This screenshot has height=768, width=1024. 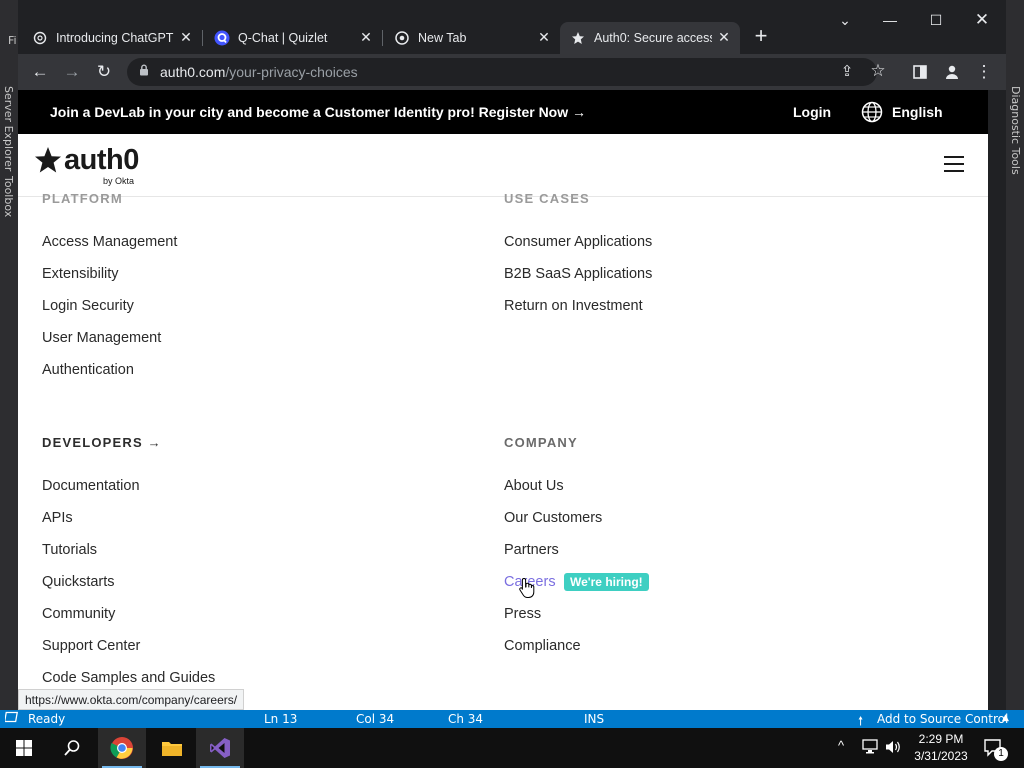 I want to click on link-preview-status: https://www.okta.com/company/careers/, so click(x=131, y=699).